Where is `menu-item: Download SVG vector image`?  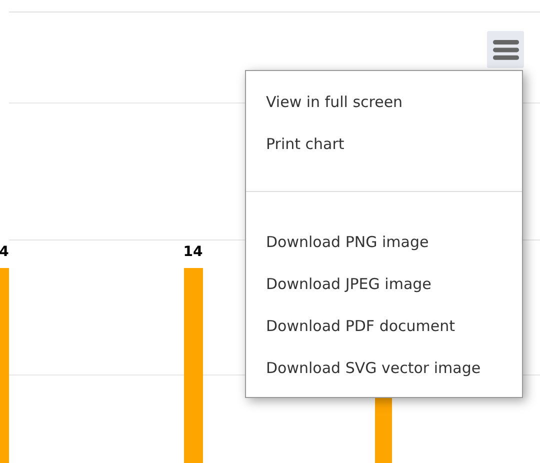
menu-item: Download SVG vector image is located at coordinates (373, 368).